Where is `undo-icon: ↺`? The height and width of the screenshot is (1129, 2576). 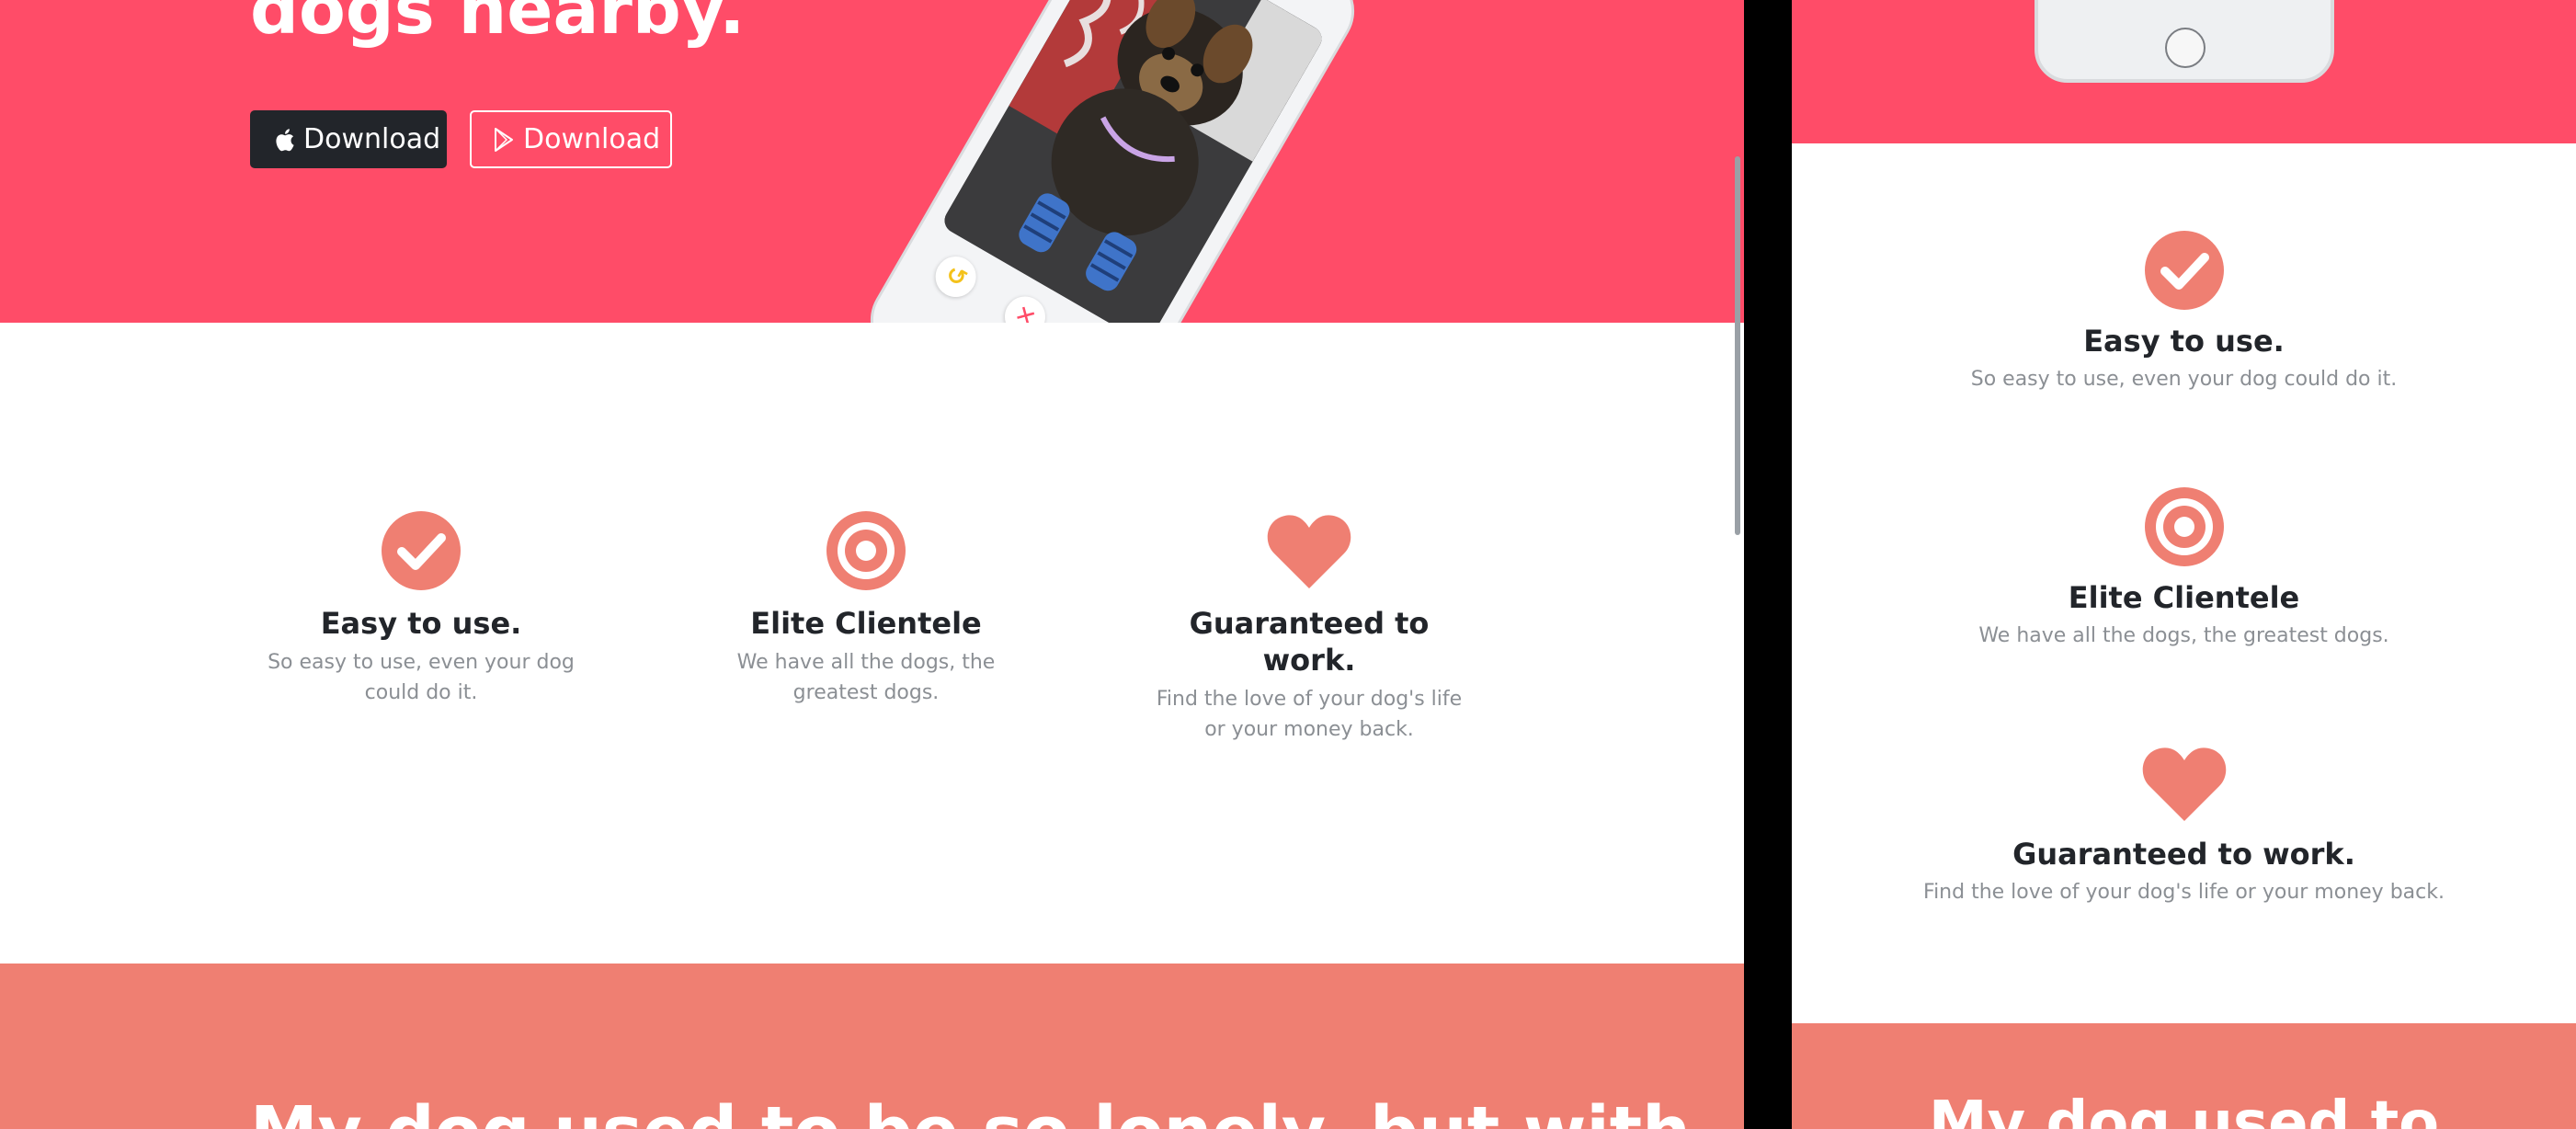
undo-icon: ↺ is located at coordinates (956, 277).